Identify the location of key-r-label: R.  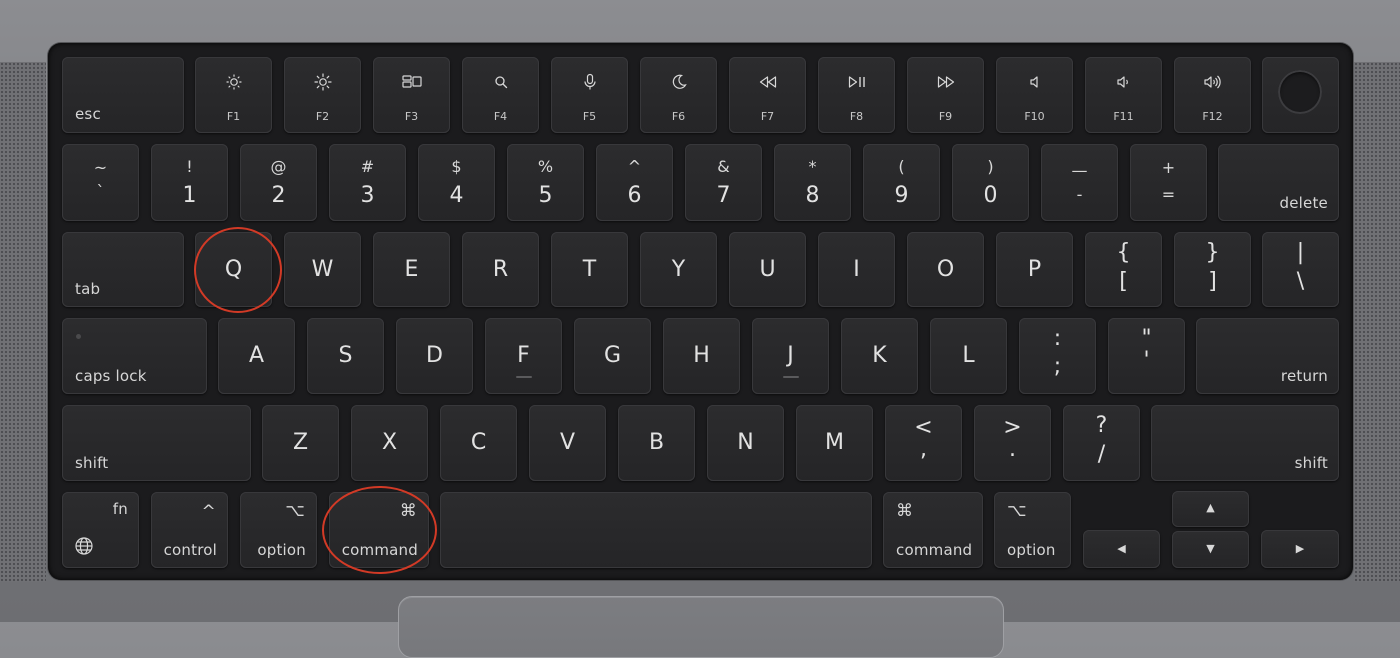
(500, 269).